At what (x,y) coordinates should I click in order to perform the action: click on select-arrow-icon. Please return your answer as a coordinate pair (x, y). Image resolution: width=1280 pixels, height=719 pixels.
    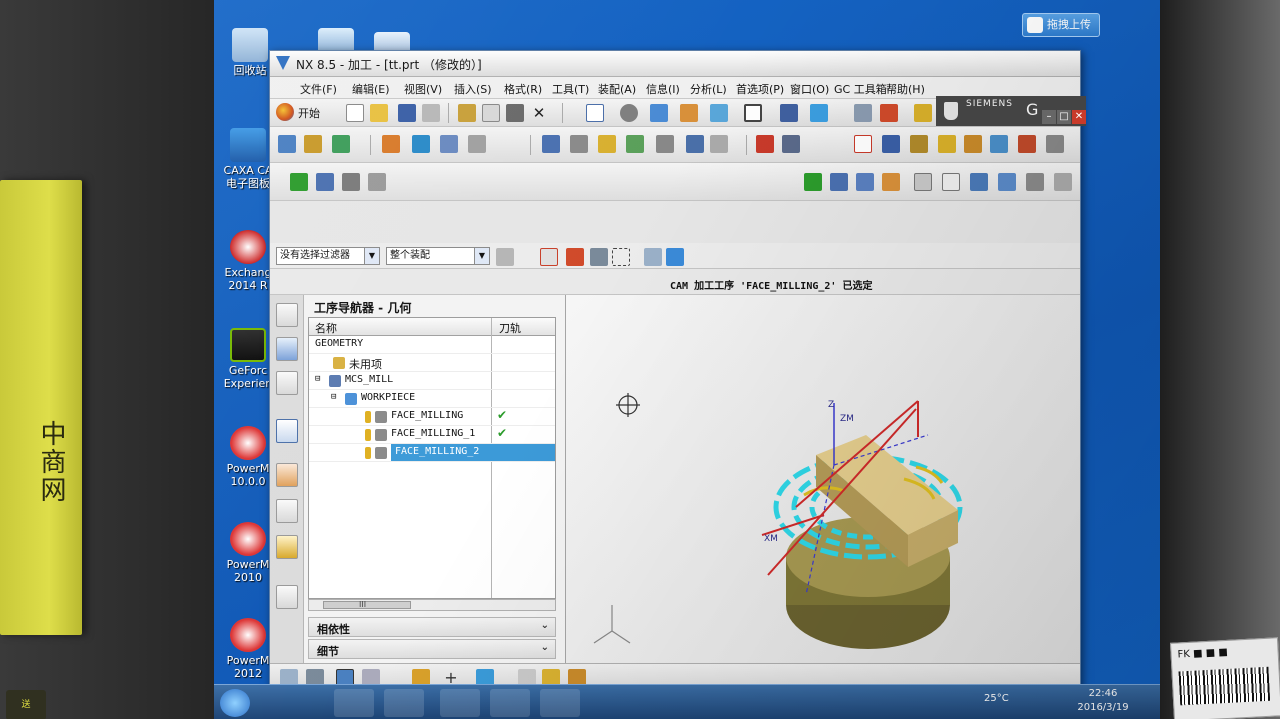
    Looking at the image, I should click on (765, 144).